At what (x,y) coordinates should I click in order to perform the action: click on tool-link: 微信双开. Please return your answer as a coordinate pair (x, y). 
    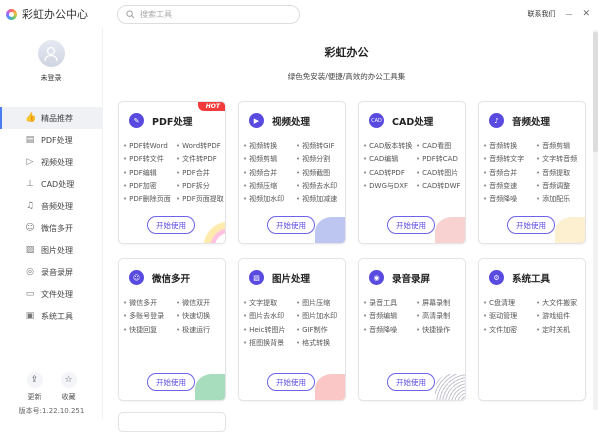
    Looking at the image, I should click on (200, 303).